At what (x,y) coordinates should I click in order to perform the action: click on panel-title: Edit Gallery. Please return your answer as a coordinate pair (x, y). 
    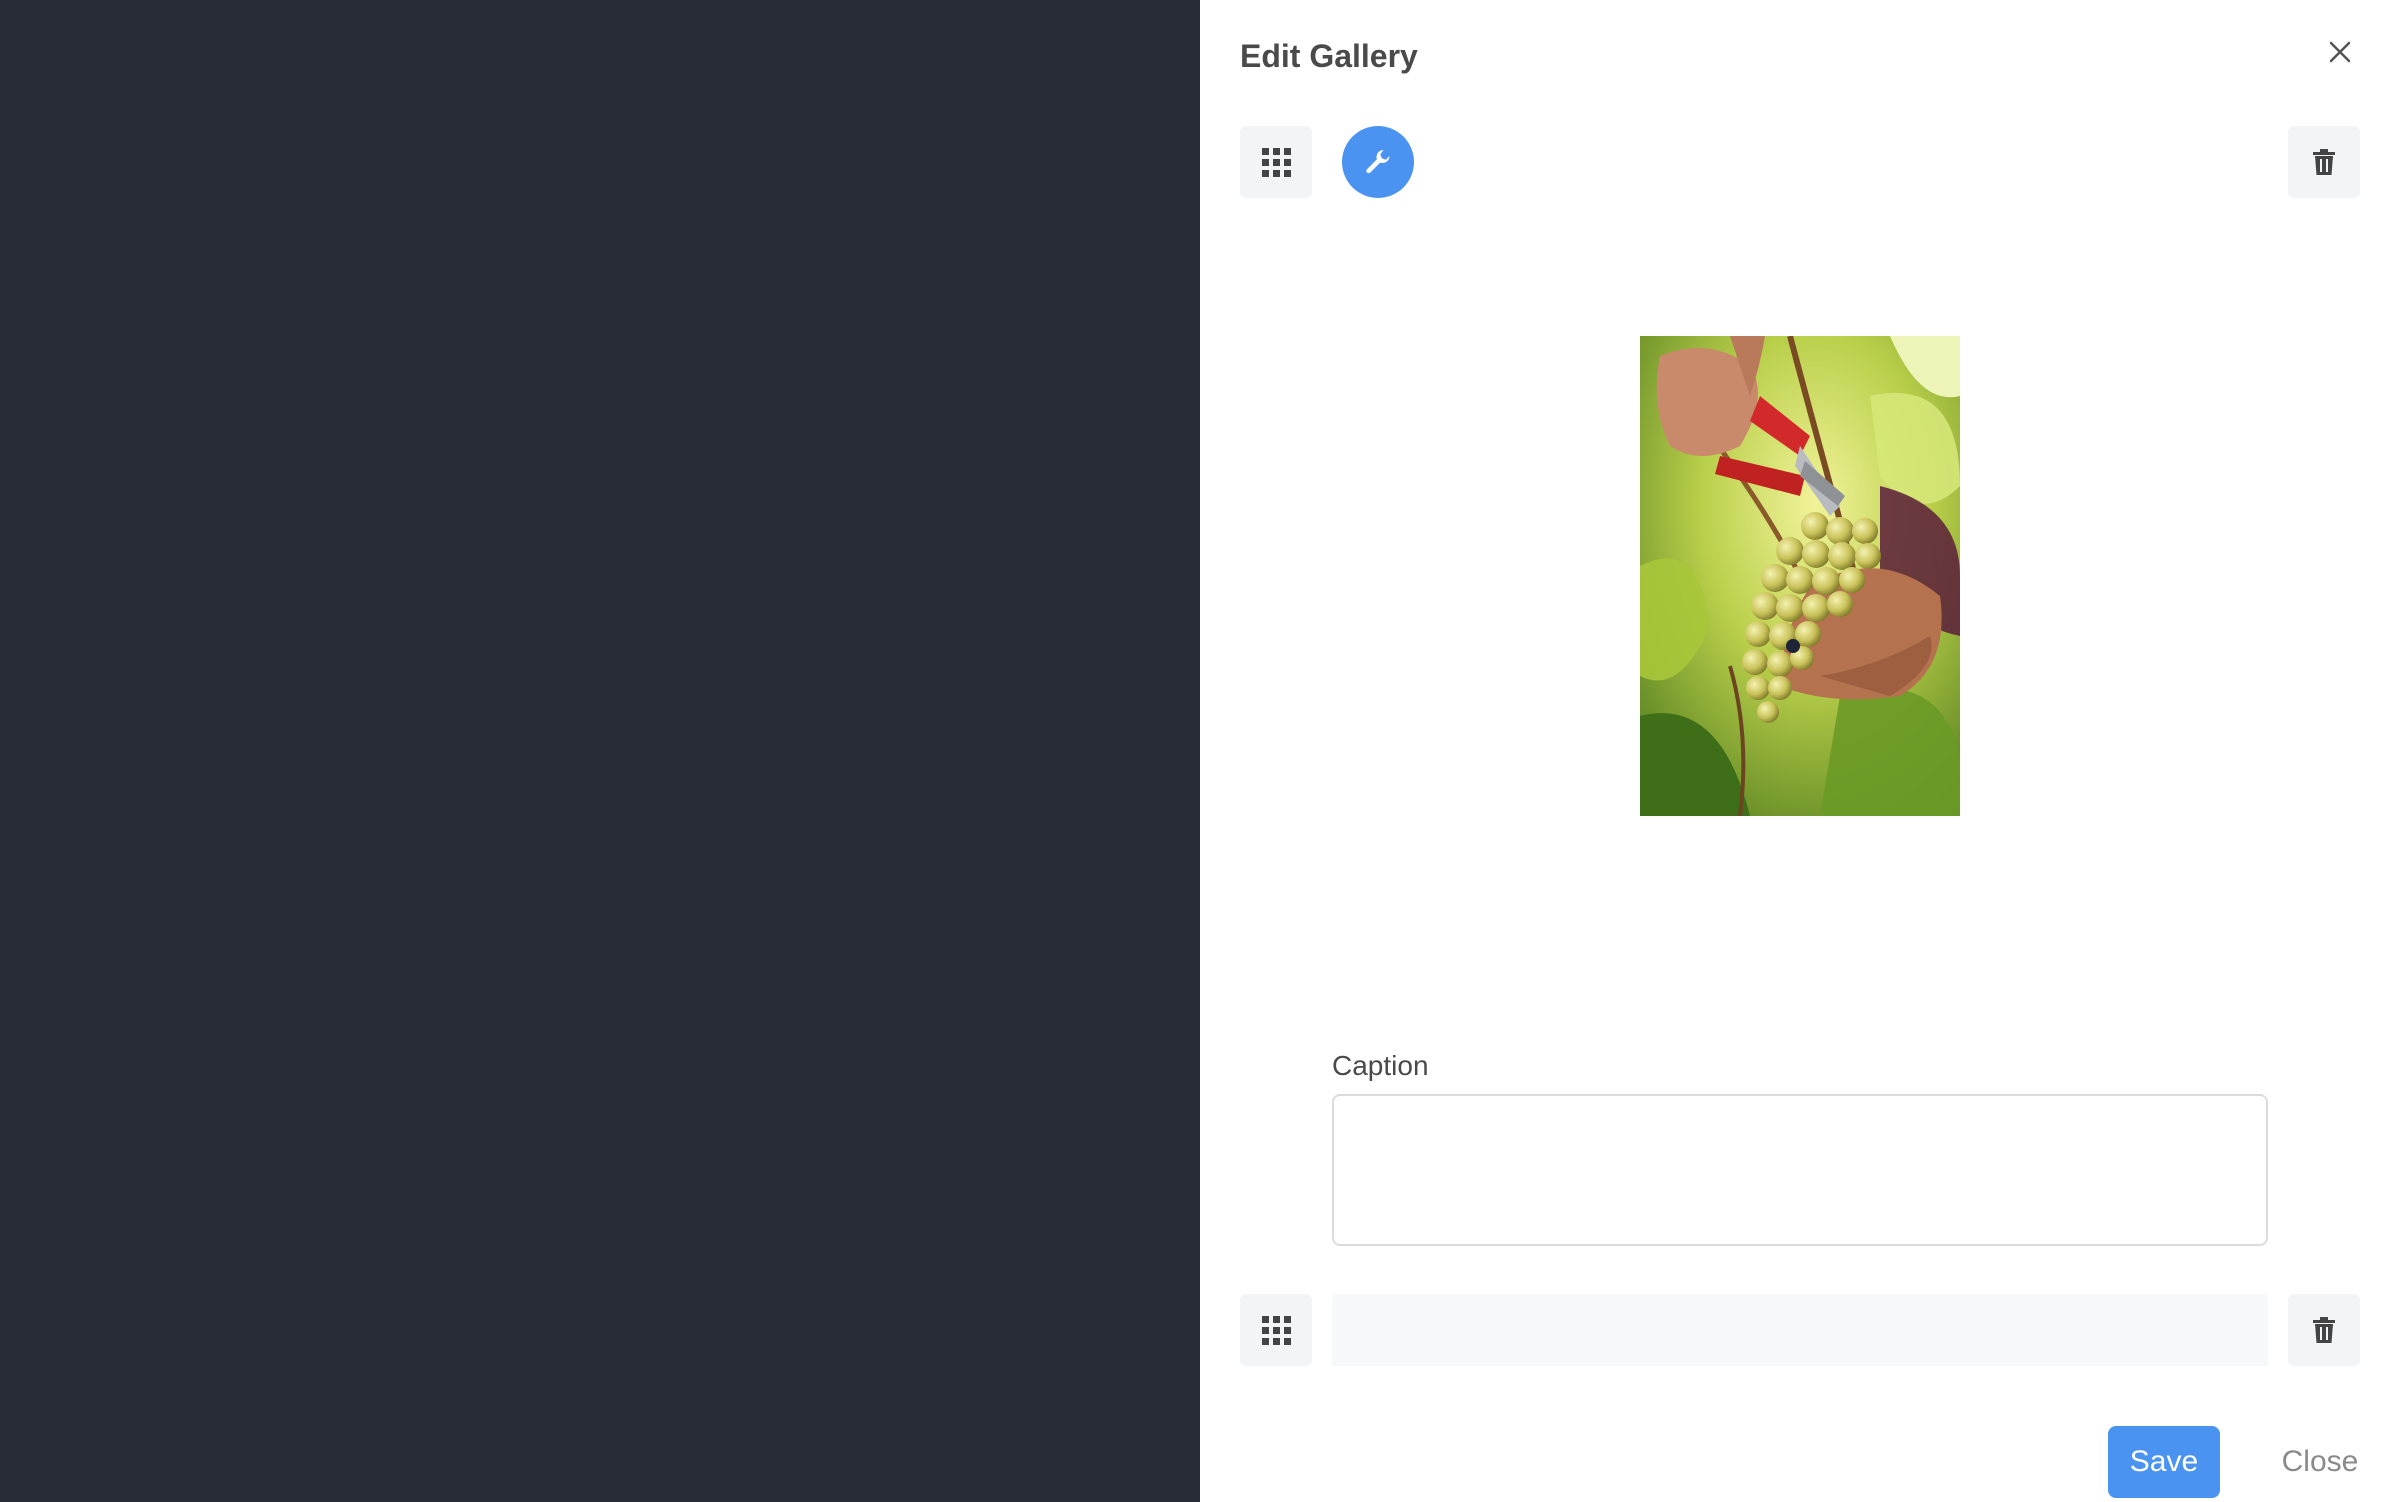
    Looking at the image, I should click on (1329, 56).